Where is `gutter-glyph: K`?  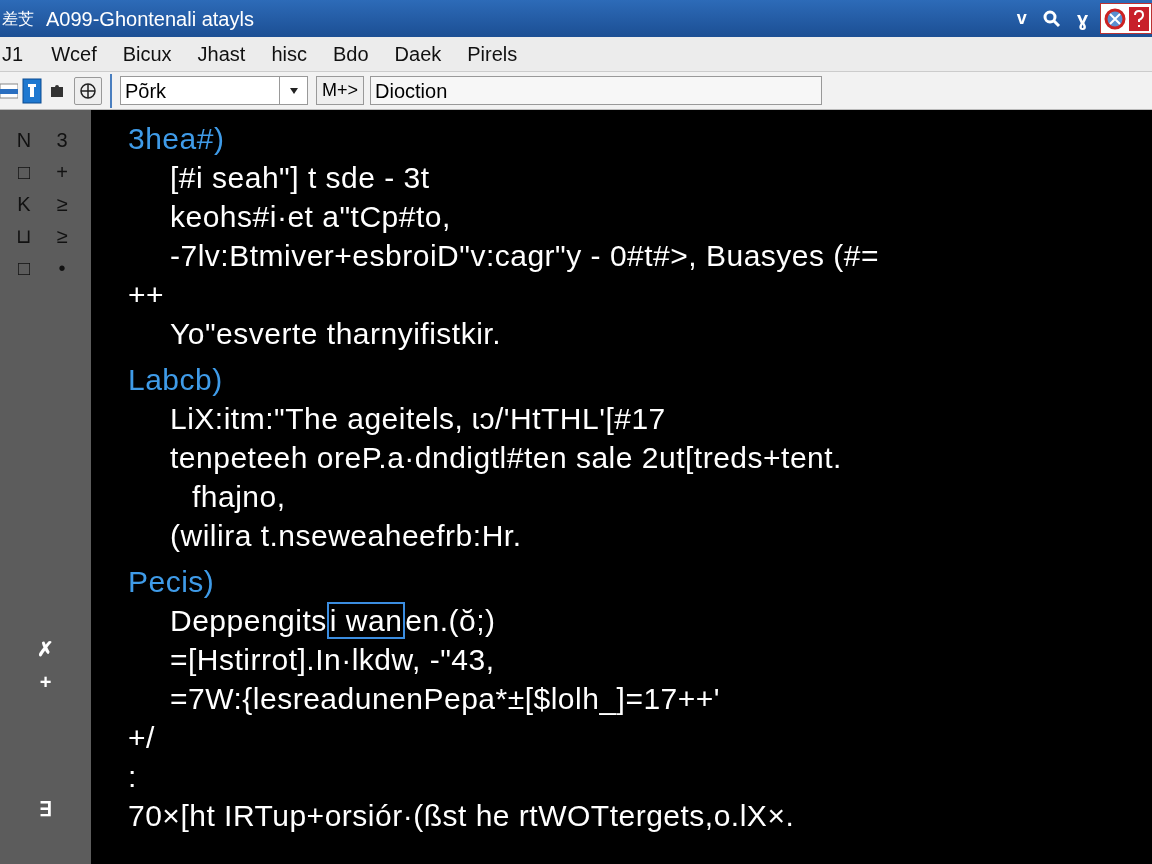
gutter-glyph: K is located at coordinates (24, 204).